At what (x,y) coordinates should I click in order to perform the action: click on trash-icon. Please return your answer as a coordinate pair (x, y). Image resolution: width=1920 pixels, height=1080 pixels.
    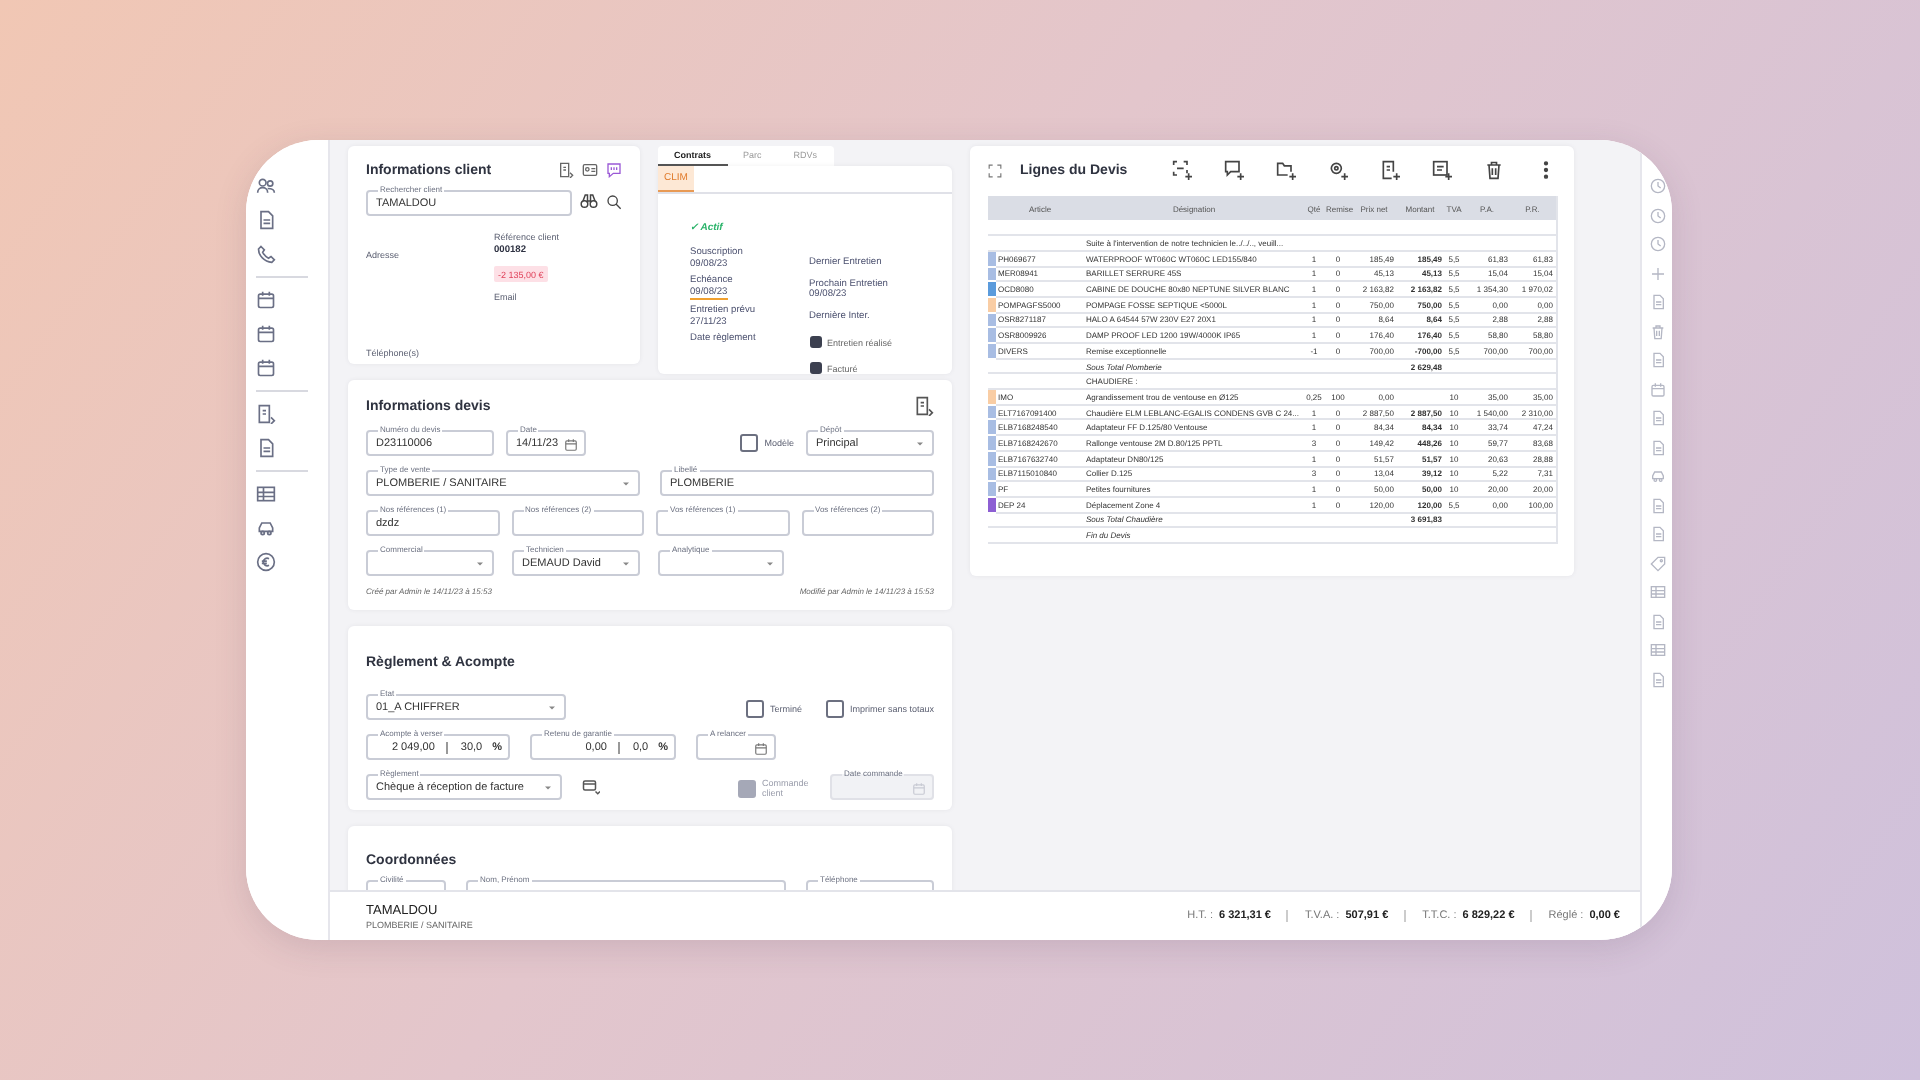
    Looking at the image, I should click on (1494, 170).